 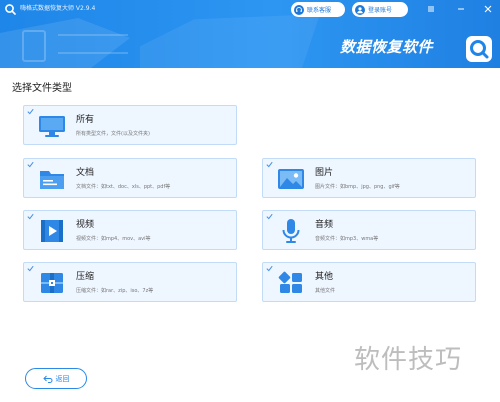 I want to click on file-type-name: 视频, so click(x=85, y=225).